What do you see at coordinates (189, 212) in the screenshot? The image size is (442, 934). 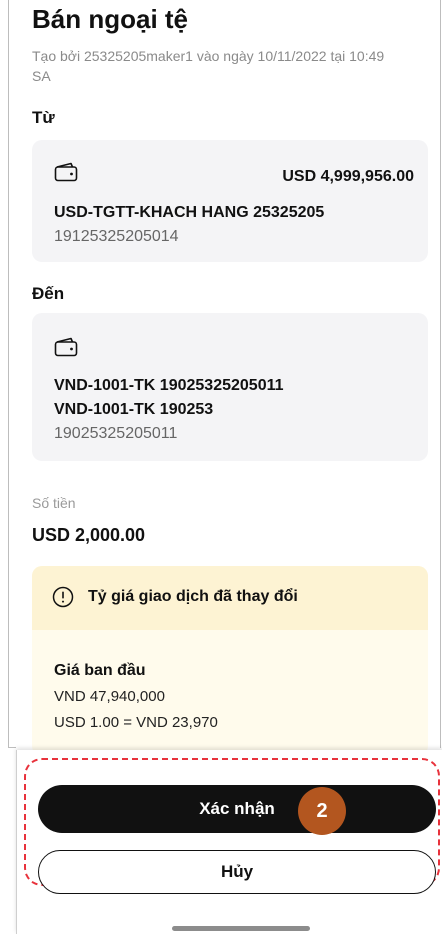 I see `from-account-name: USD-TGTT-KHACH HANG 25325205` at bounding box center [189, 212].